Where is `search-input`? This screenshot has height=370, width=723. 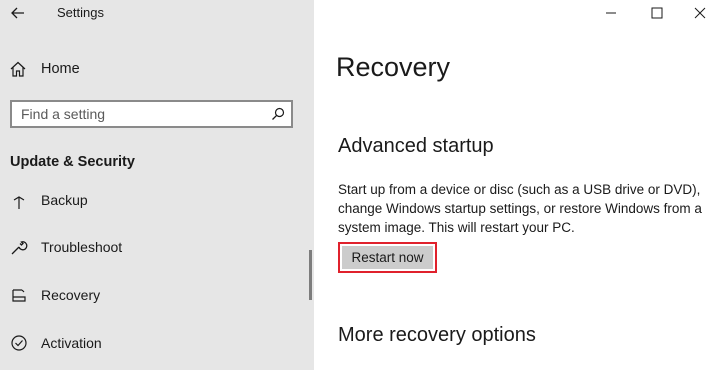
search-input is located at coordinates (141, 114).